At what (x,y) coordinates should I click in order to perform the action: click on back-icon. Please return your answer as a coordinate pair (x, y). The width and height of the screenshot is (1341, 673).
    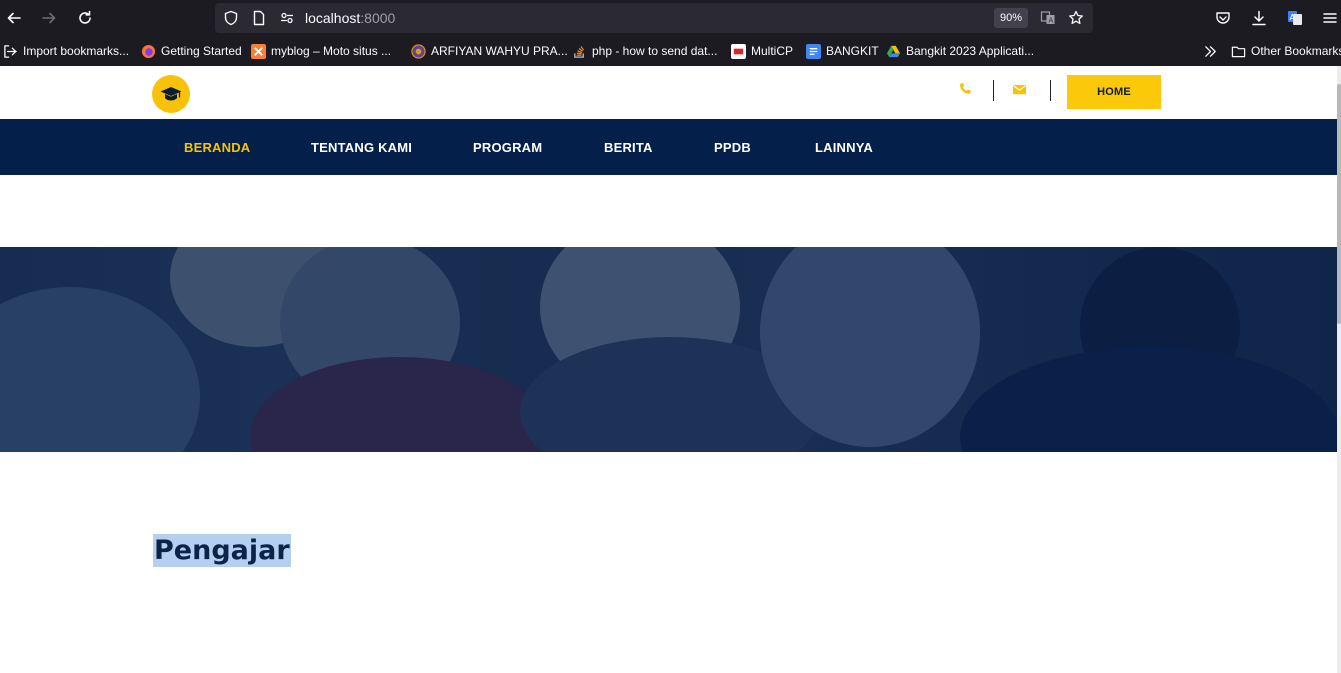
    Looking at the image, I should click on (14, 18).